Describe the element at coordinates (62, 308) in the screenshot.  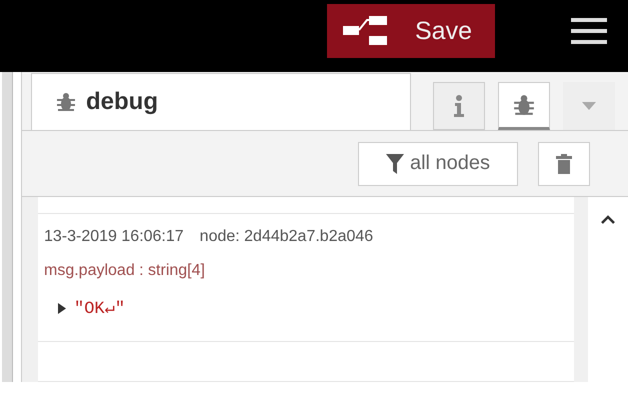
I see `expand-icon` at that location.